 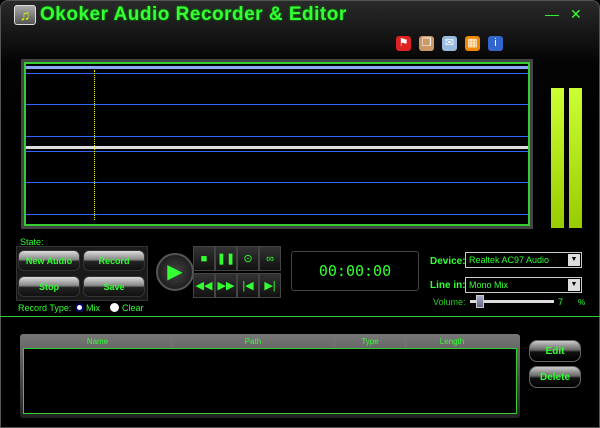 I want to click on pause-button: ❚❚, so click(x=226, y=258).